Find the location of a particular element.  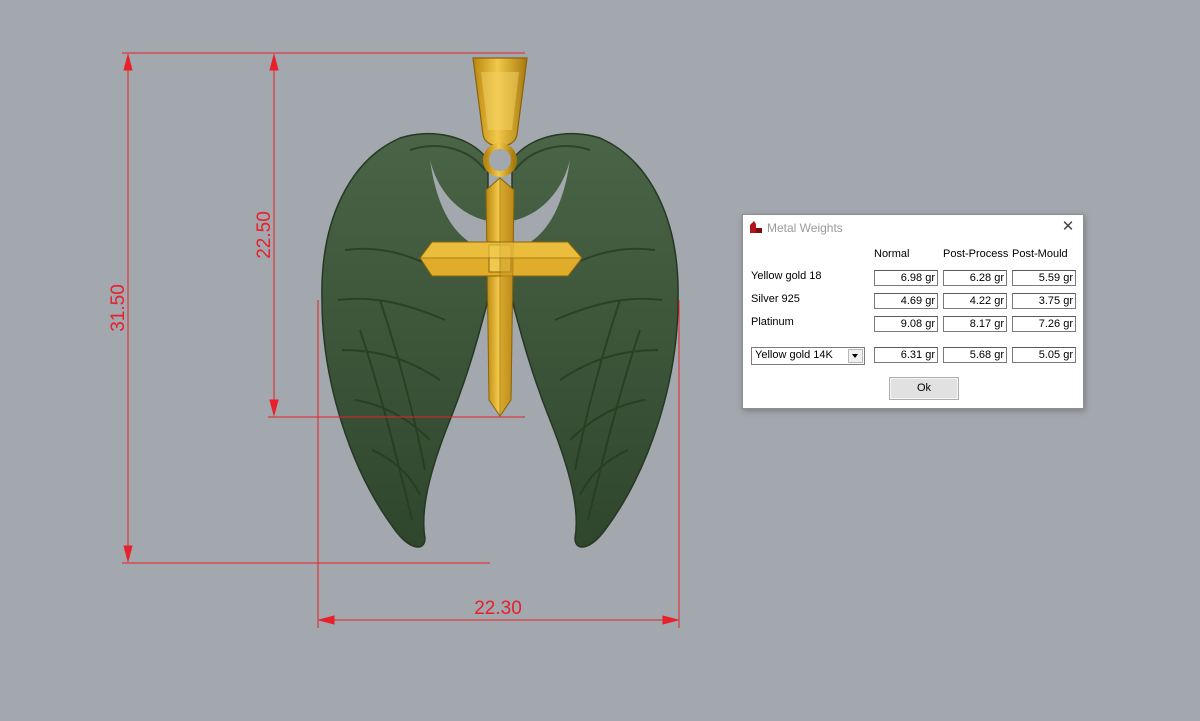

column-header-normal: Normal is located at coordinates (892, 254).